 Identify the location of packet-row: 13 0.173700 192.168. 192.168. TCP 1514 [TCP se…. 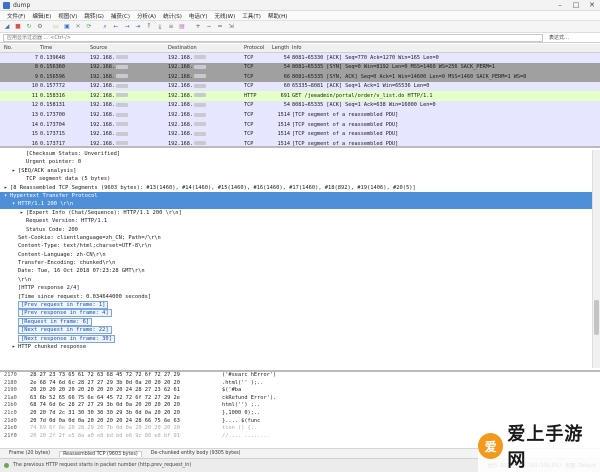
(300, 115).